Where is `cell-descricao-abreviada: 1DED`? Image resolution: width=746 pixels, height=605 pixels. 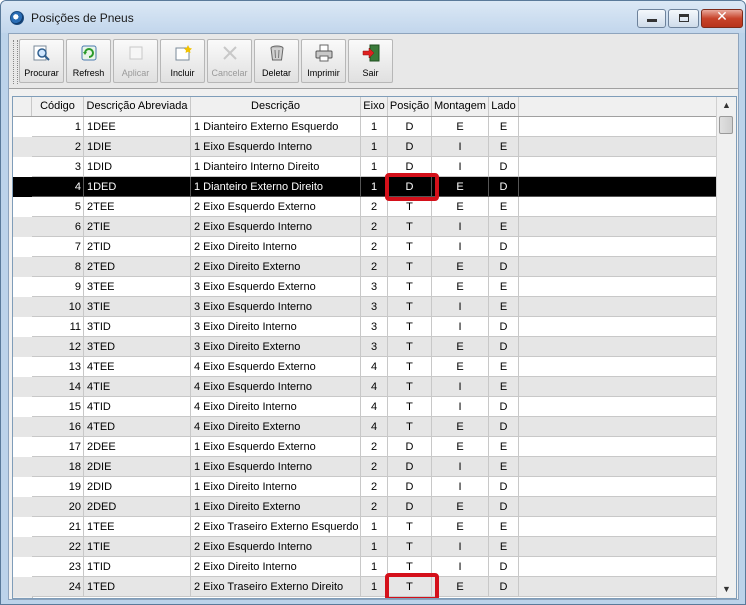
cell-descricao-abreviada: 1DED is located at coordinates (137, 187).